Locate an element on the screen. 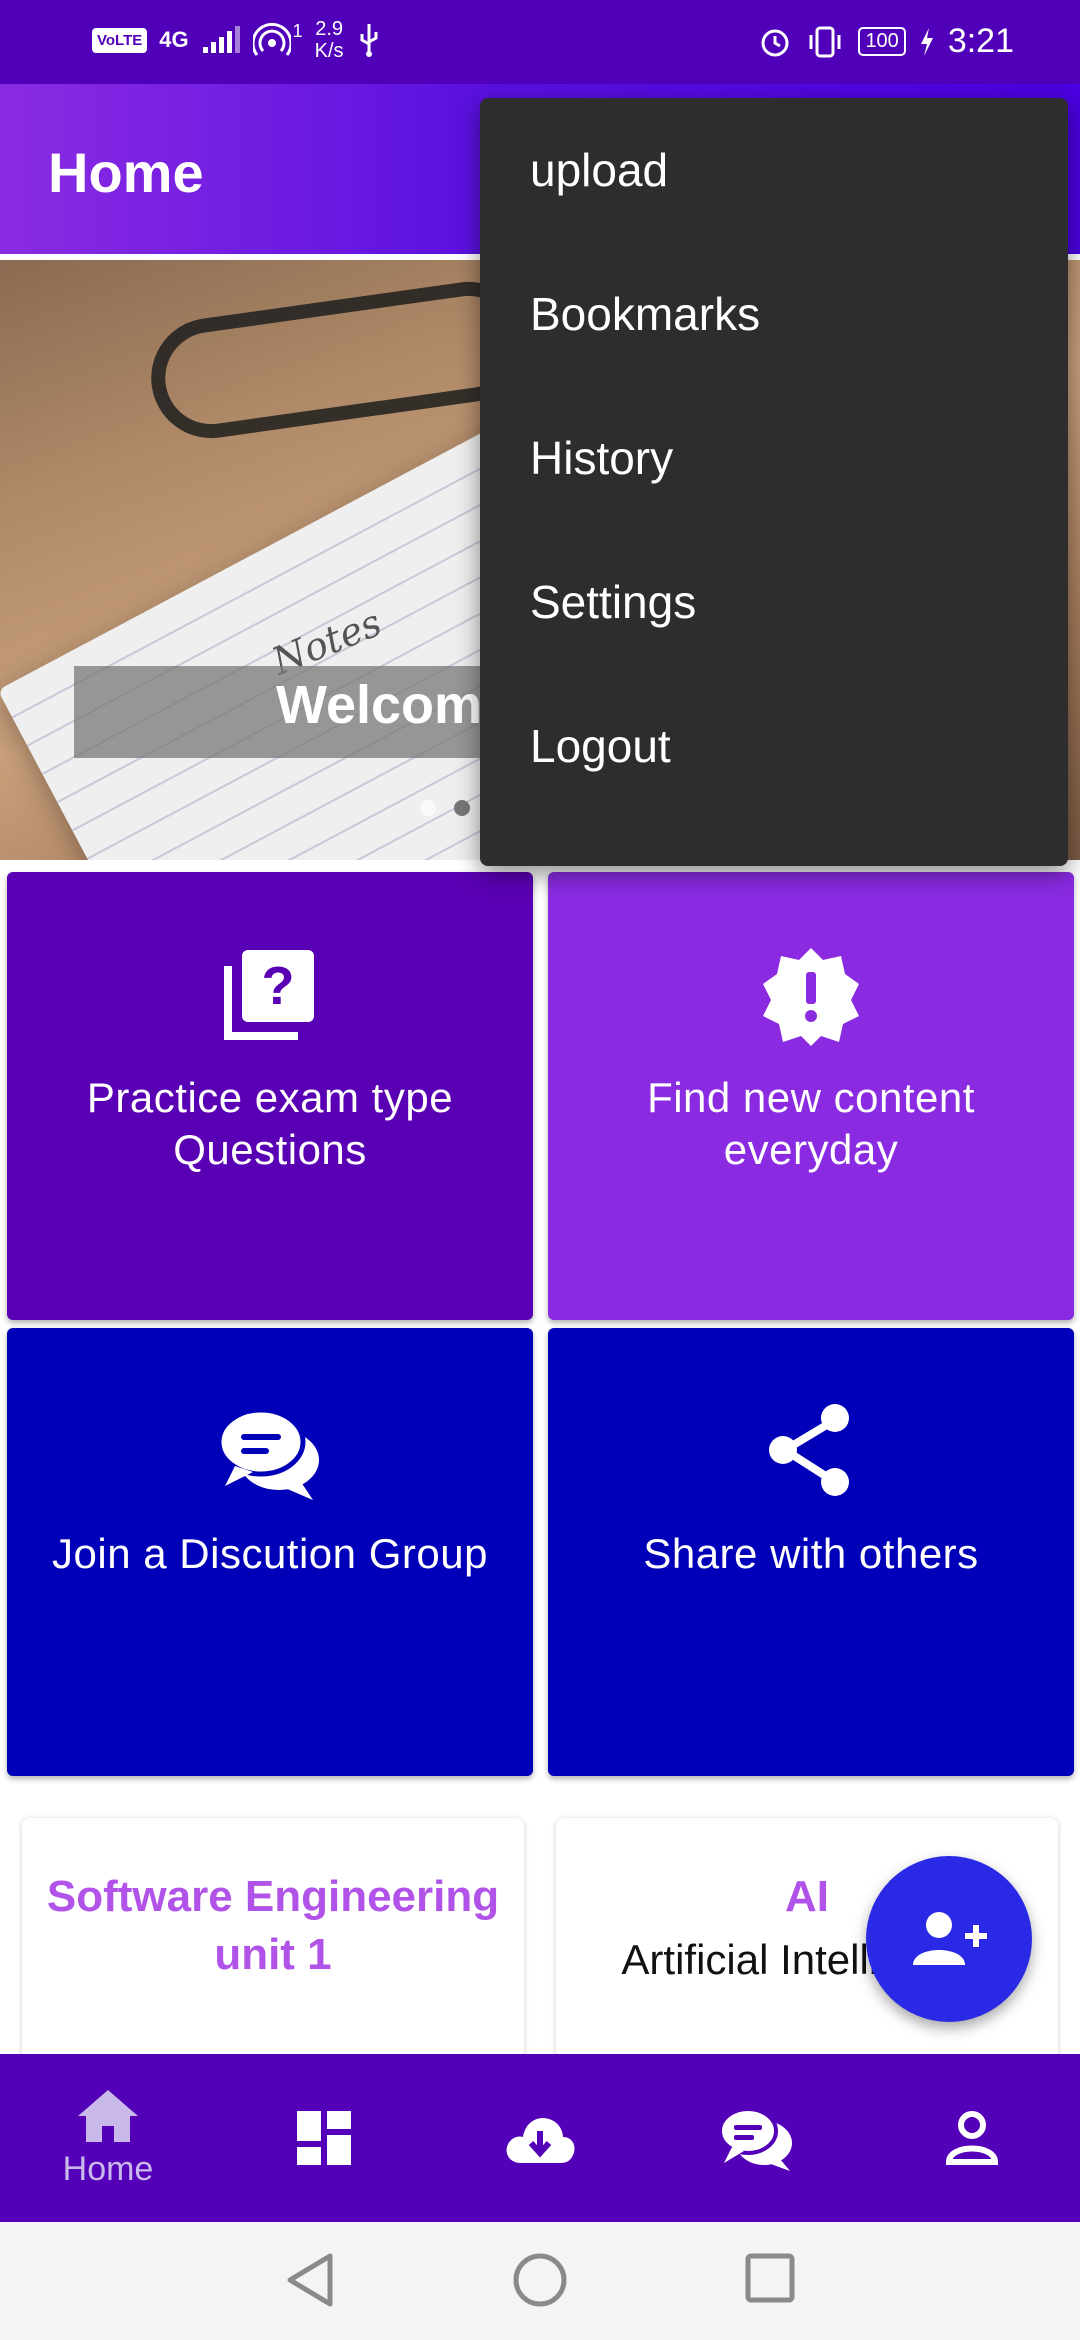 The width and height of the screenshot is (1080, 2340). tile-discussion-group: Join a Discution Group is located at coordinates (270, 1552).